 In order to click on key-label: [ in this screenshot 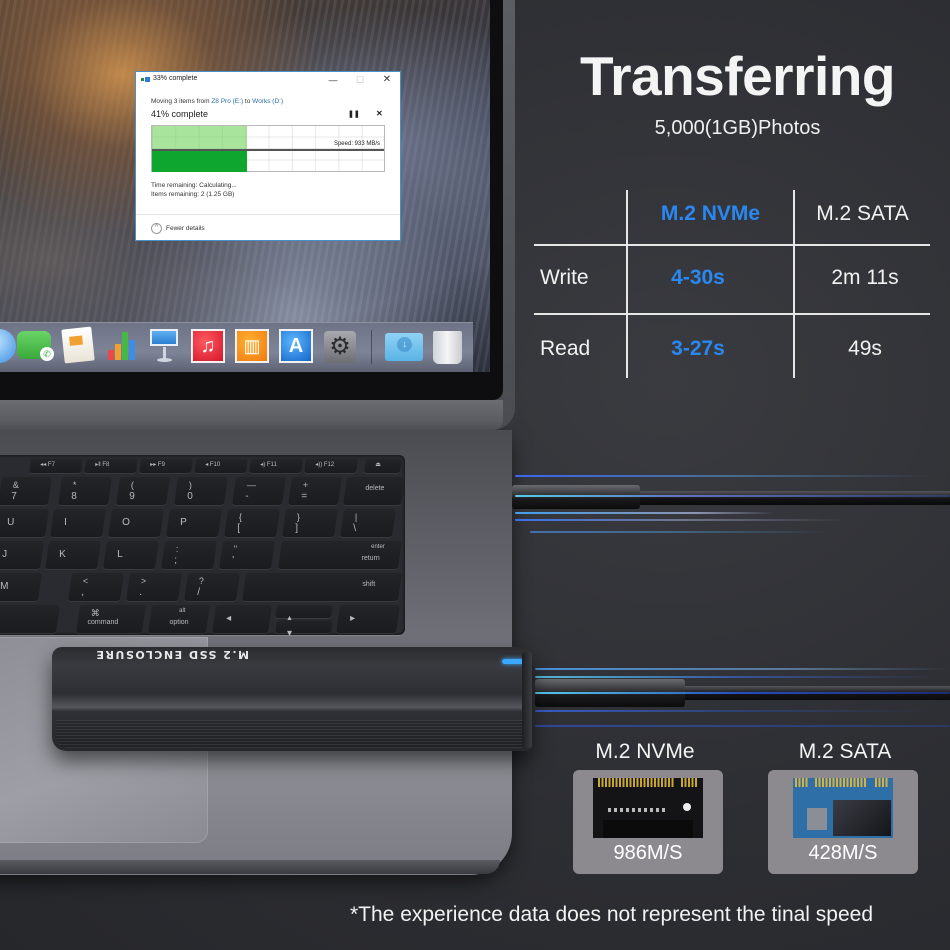, I will do `click(239, 528)`.